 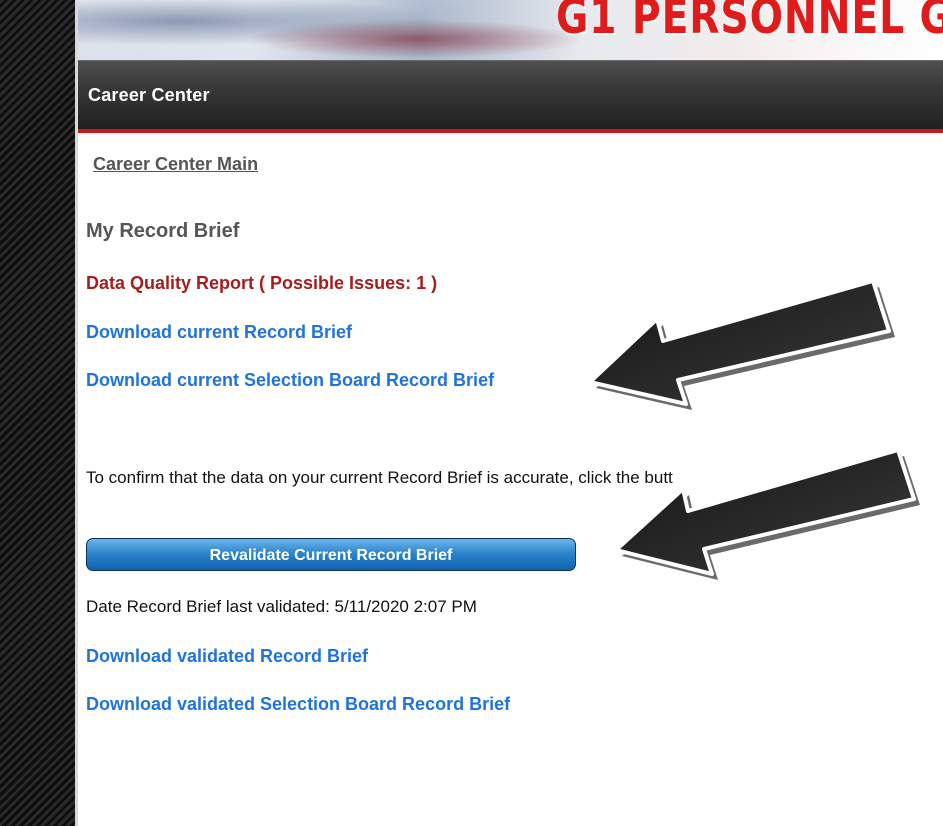 What do you see at coordinates (227, 656) in the screenshot?
I see `download-validated-record-brief-link: Download validated Record Brief` at bounding box center [227, 656].